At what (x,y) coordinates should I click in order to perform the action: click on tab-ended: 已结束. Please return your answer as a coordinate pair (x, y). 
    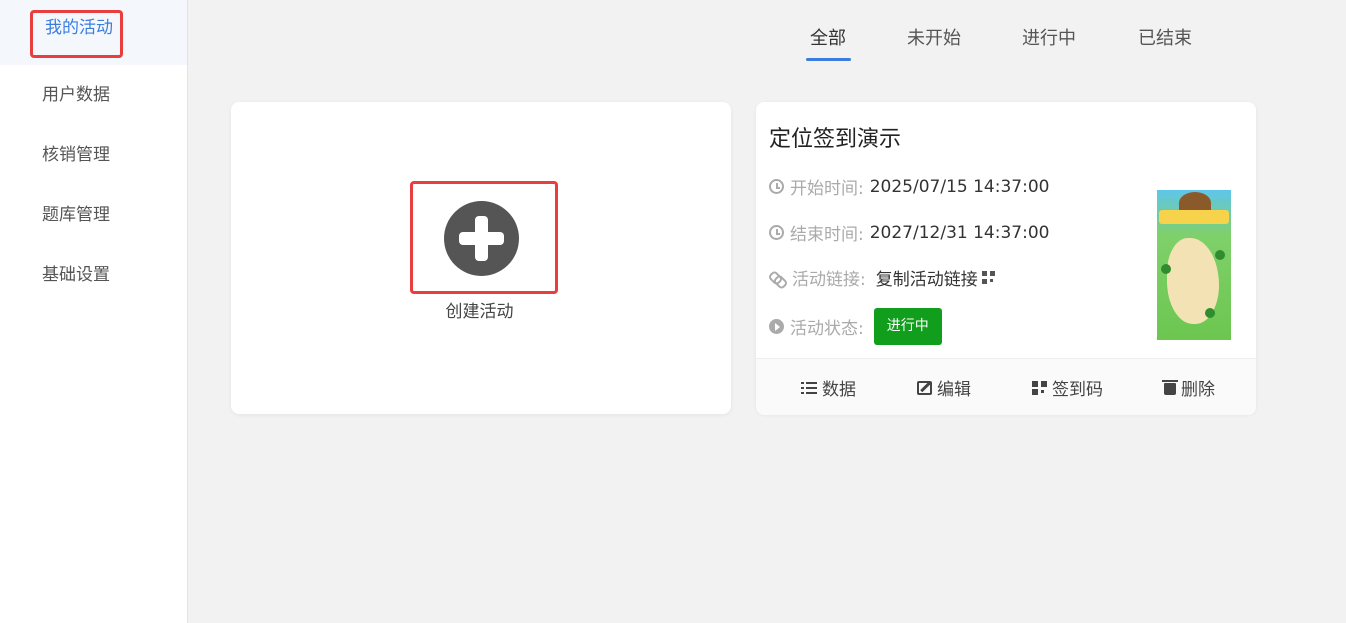
    Looking at the image, I should click on (1165, 37).